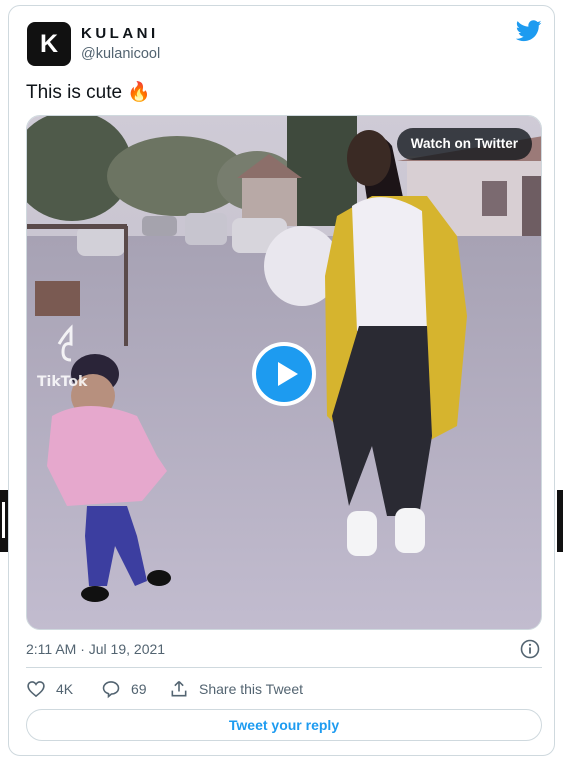 This screenshot has width=563, height=769. Describe the element at coordinates (120, 54) in the screenshot. I see `author-handle: @kulanicool` at that location.